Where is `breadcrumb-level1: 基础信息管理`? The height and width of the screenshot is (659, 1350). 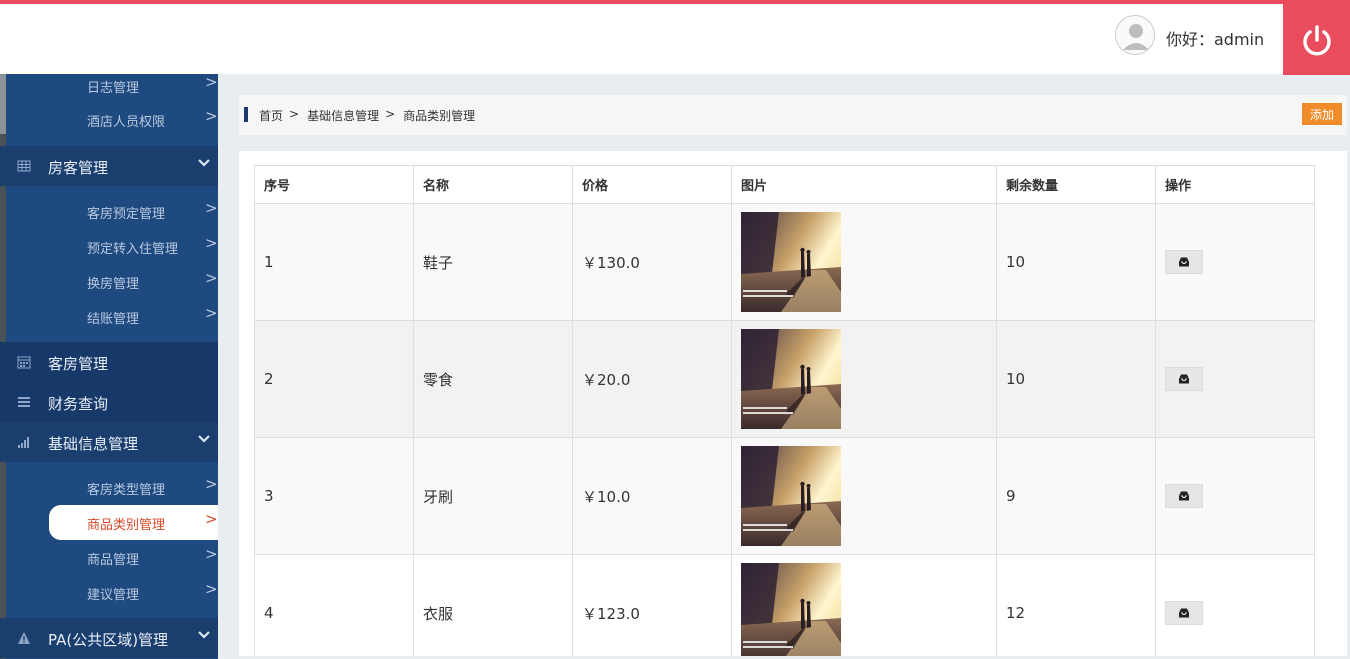
breadcrumb-level1: 基础信息管理 is located at coordinates (343, 115).